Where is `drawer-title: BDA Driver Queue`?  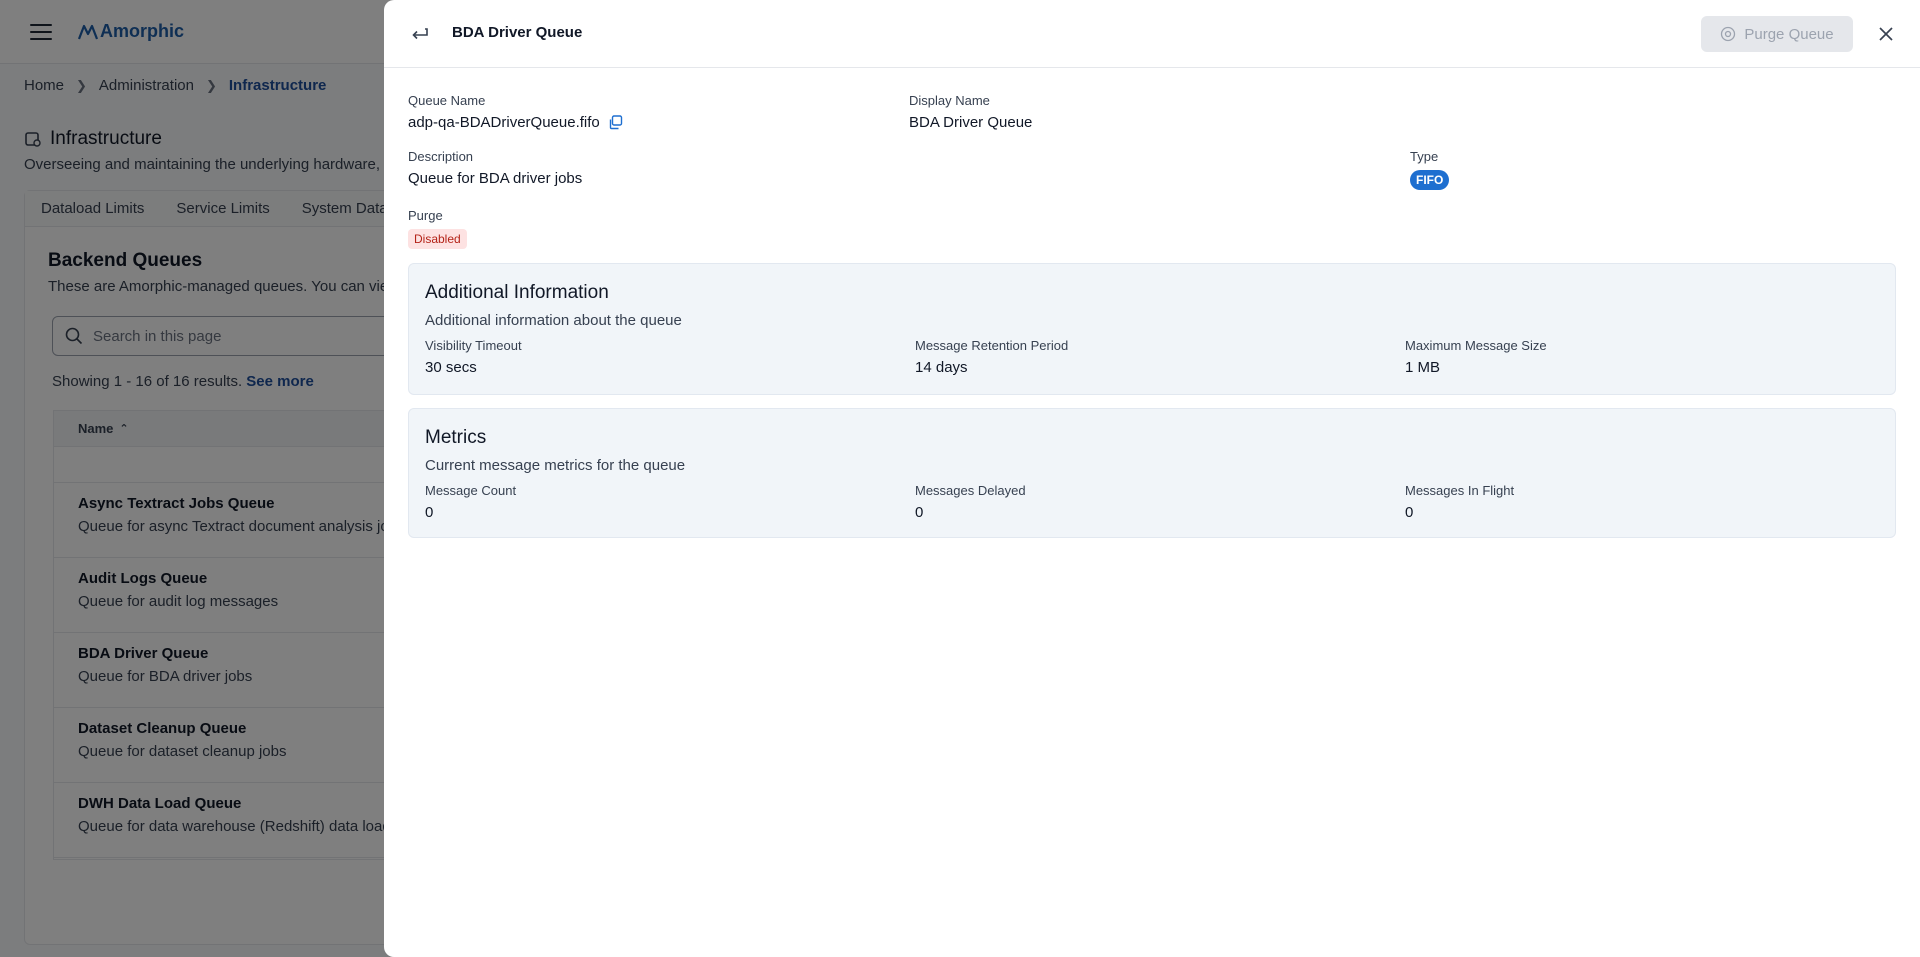 drawer-title: BDA Driver Queue is located at coordinates (517, 32).